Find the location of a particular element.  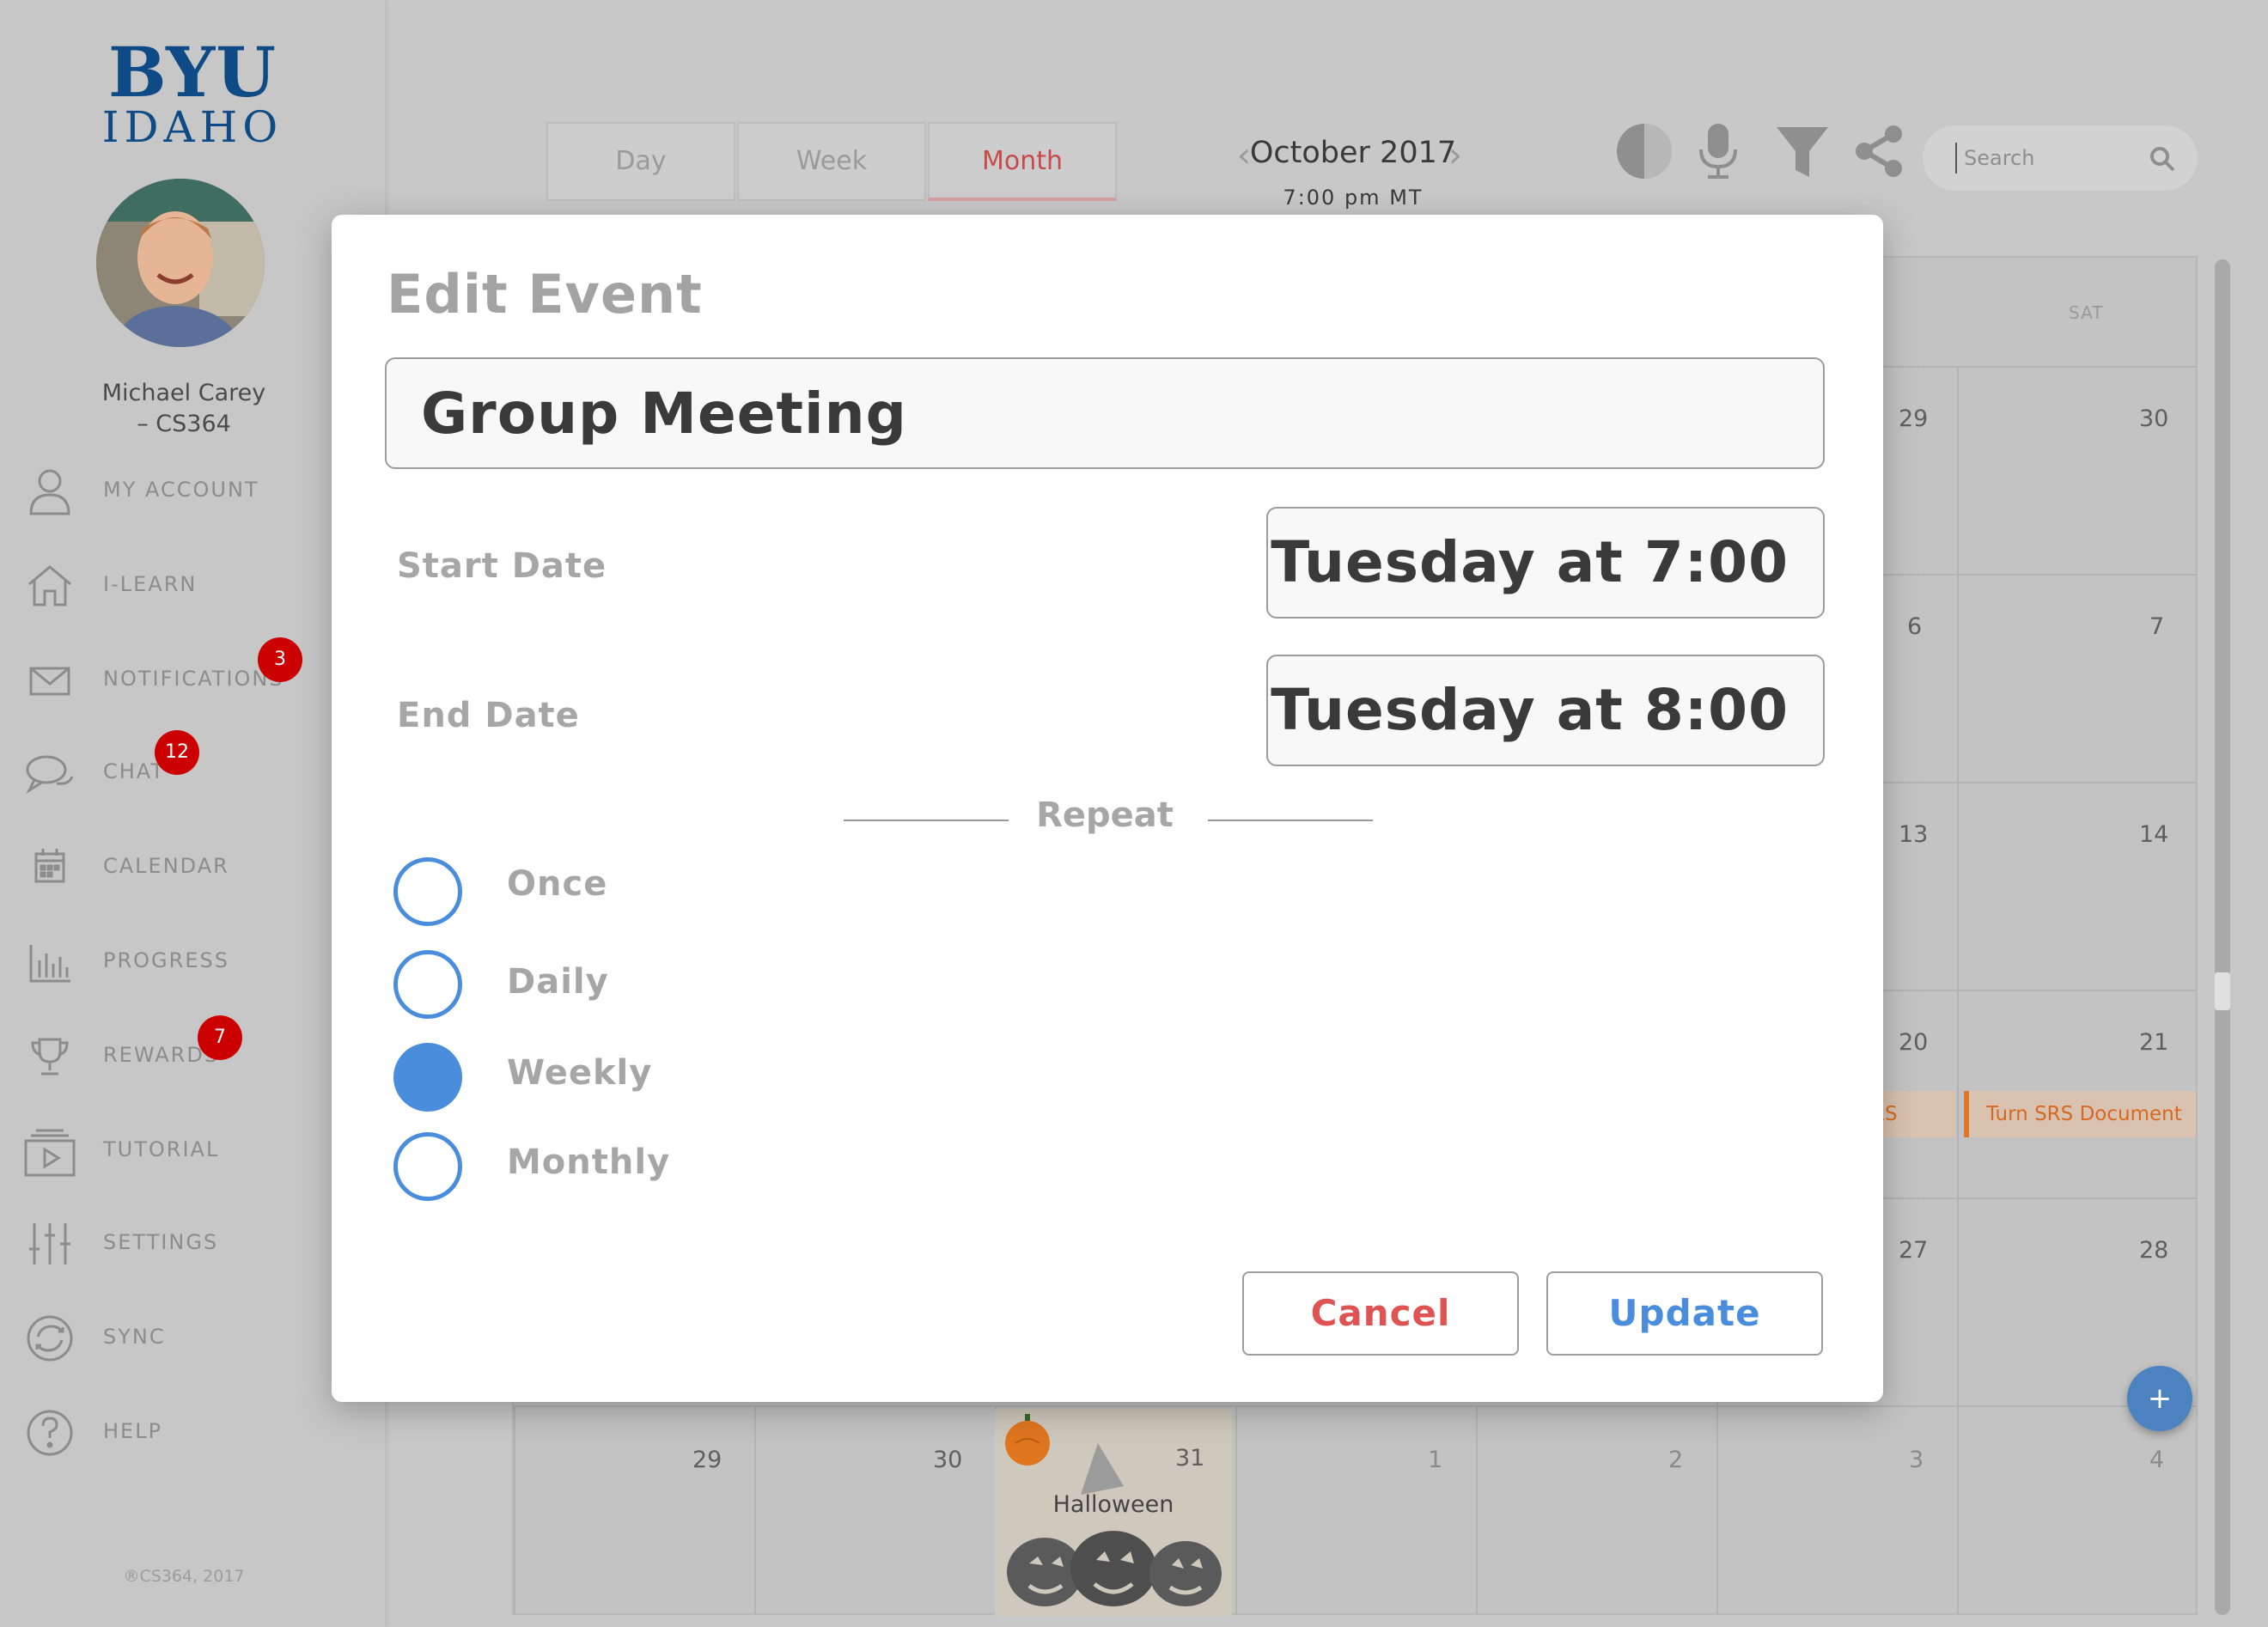

search-icon is located at coordinates (2162, 159).